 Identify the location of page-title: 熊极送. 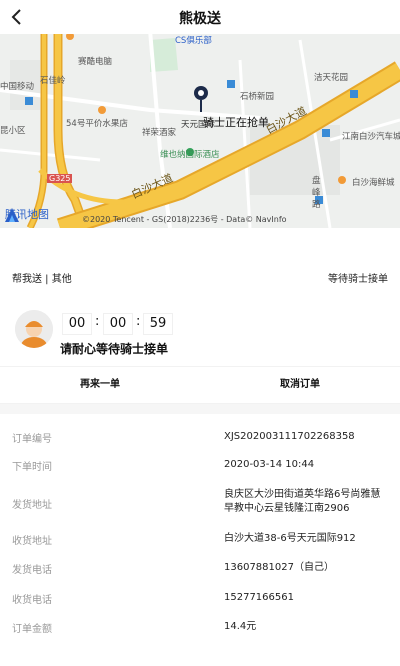
(200, 19).